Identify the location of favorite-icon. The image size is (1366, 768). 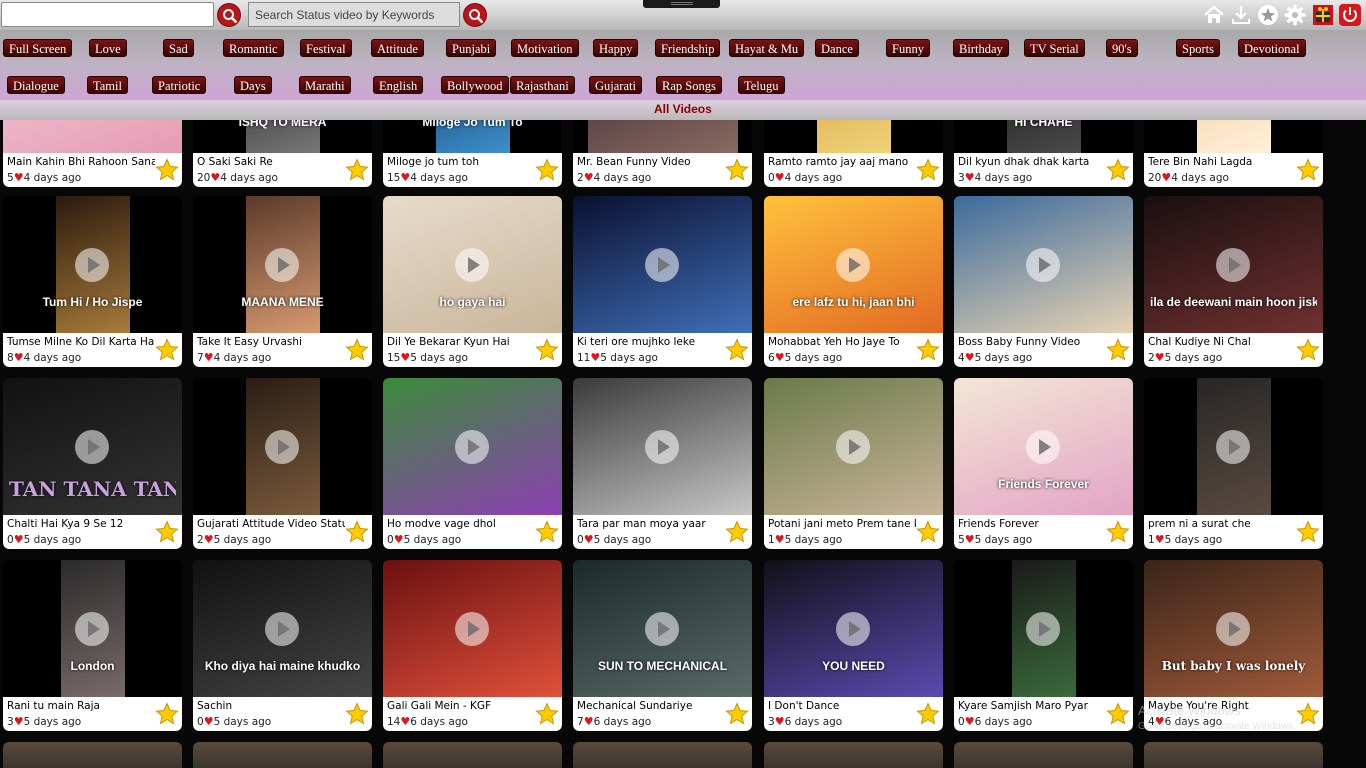
(1268, 15).